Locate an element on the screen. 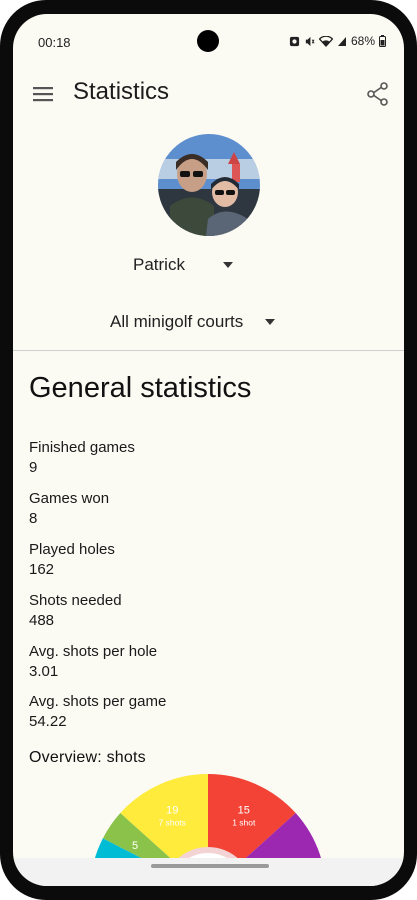  bottom-shade is located at coordinates (208, 872).